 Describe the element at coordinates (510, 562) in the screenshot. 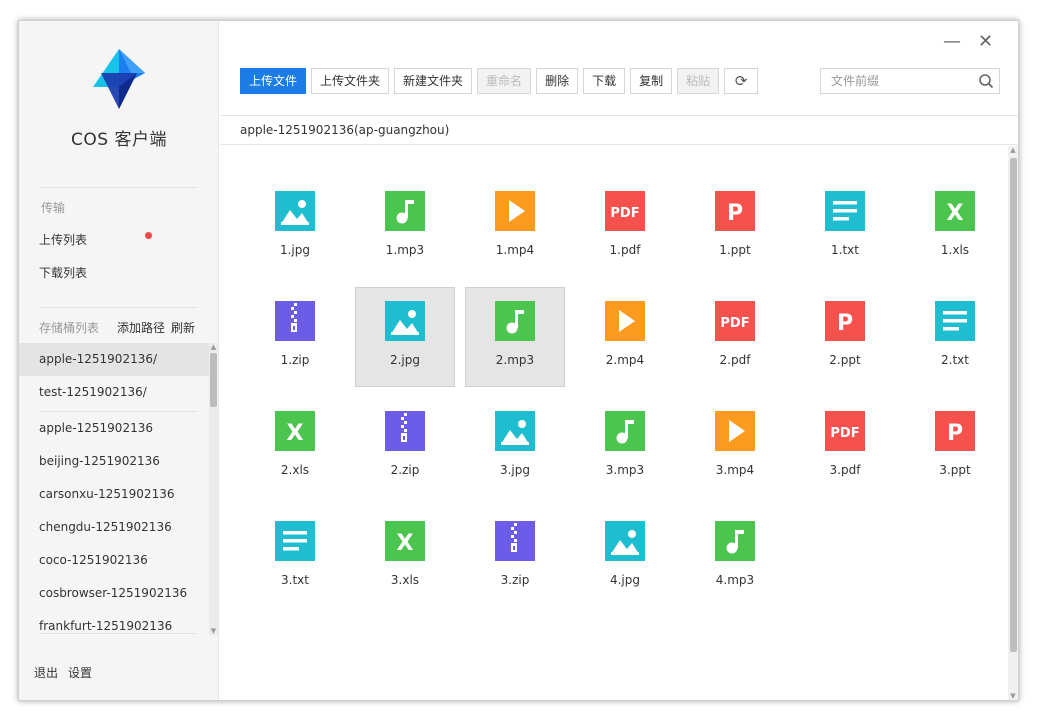

I see `file-item: 3.zip` at that location.